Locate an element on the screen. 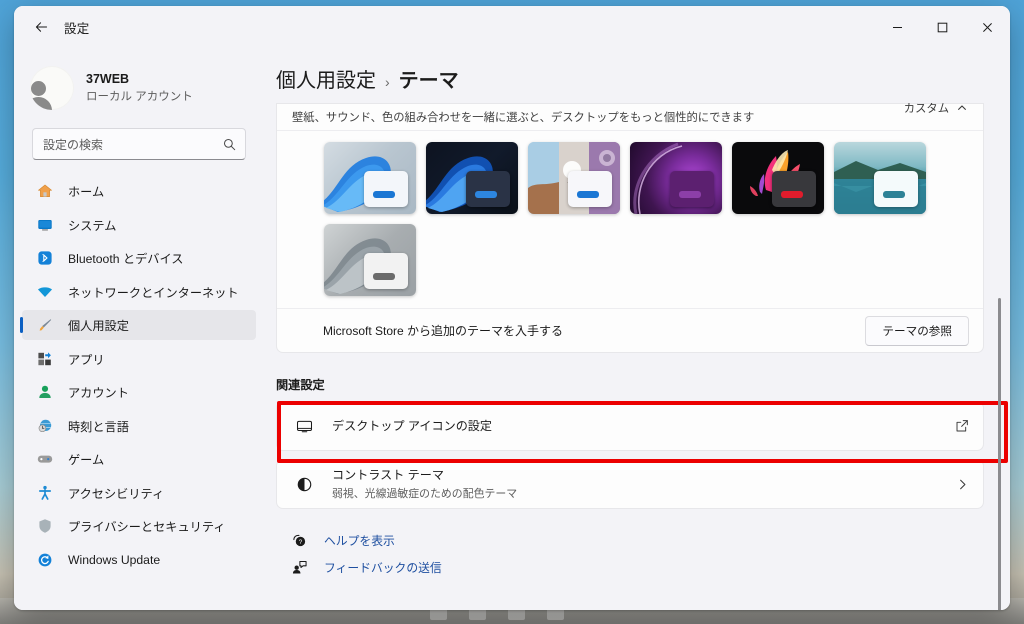  minimize-button is located at coordinates (897, 27).